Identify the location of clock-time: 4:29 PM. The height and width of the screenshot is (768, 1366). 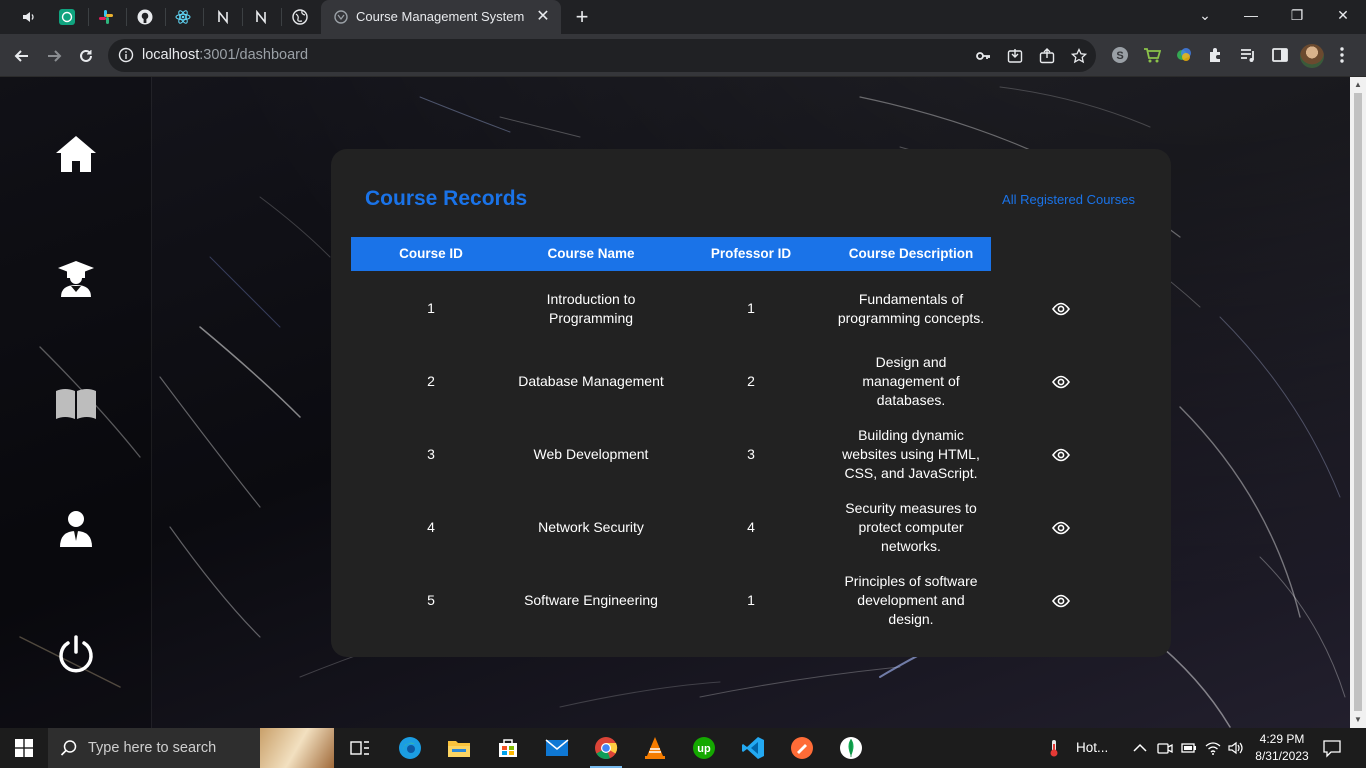
(1282, 739).